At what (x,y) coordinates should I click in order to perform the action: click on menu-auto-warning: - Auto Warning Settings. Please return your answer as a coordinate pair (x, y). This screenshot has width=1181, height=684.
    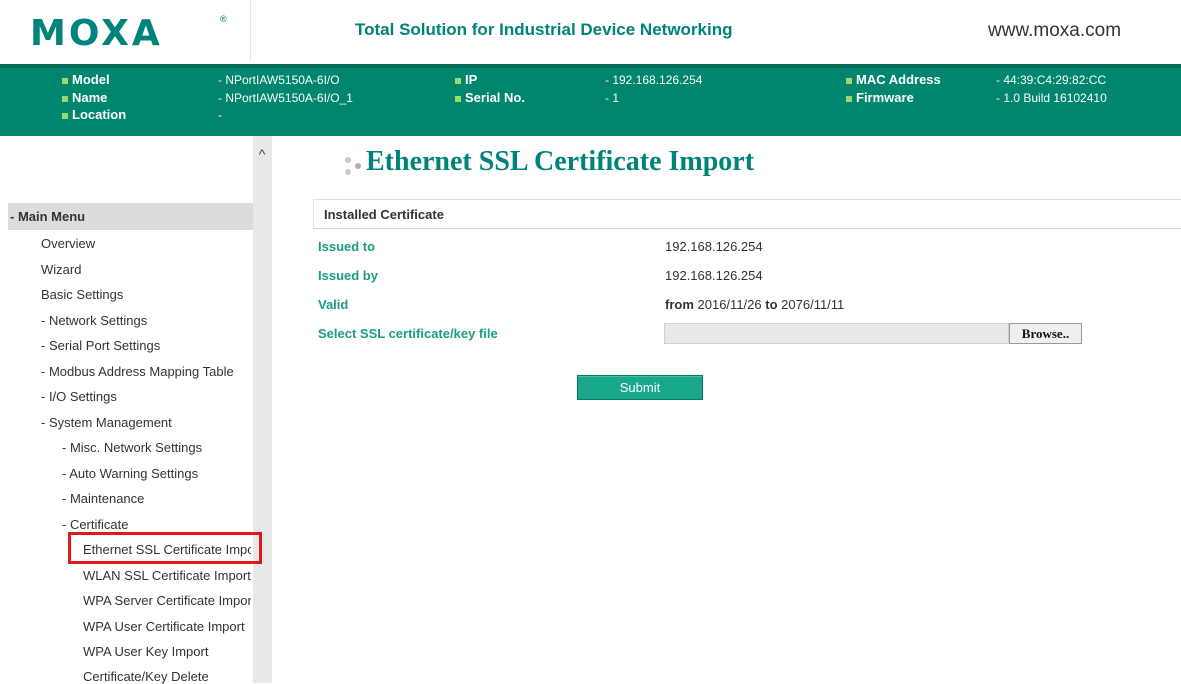
    Looking at the image, I should click on (156, 473).